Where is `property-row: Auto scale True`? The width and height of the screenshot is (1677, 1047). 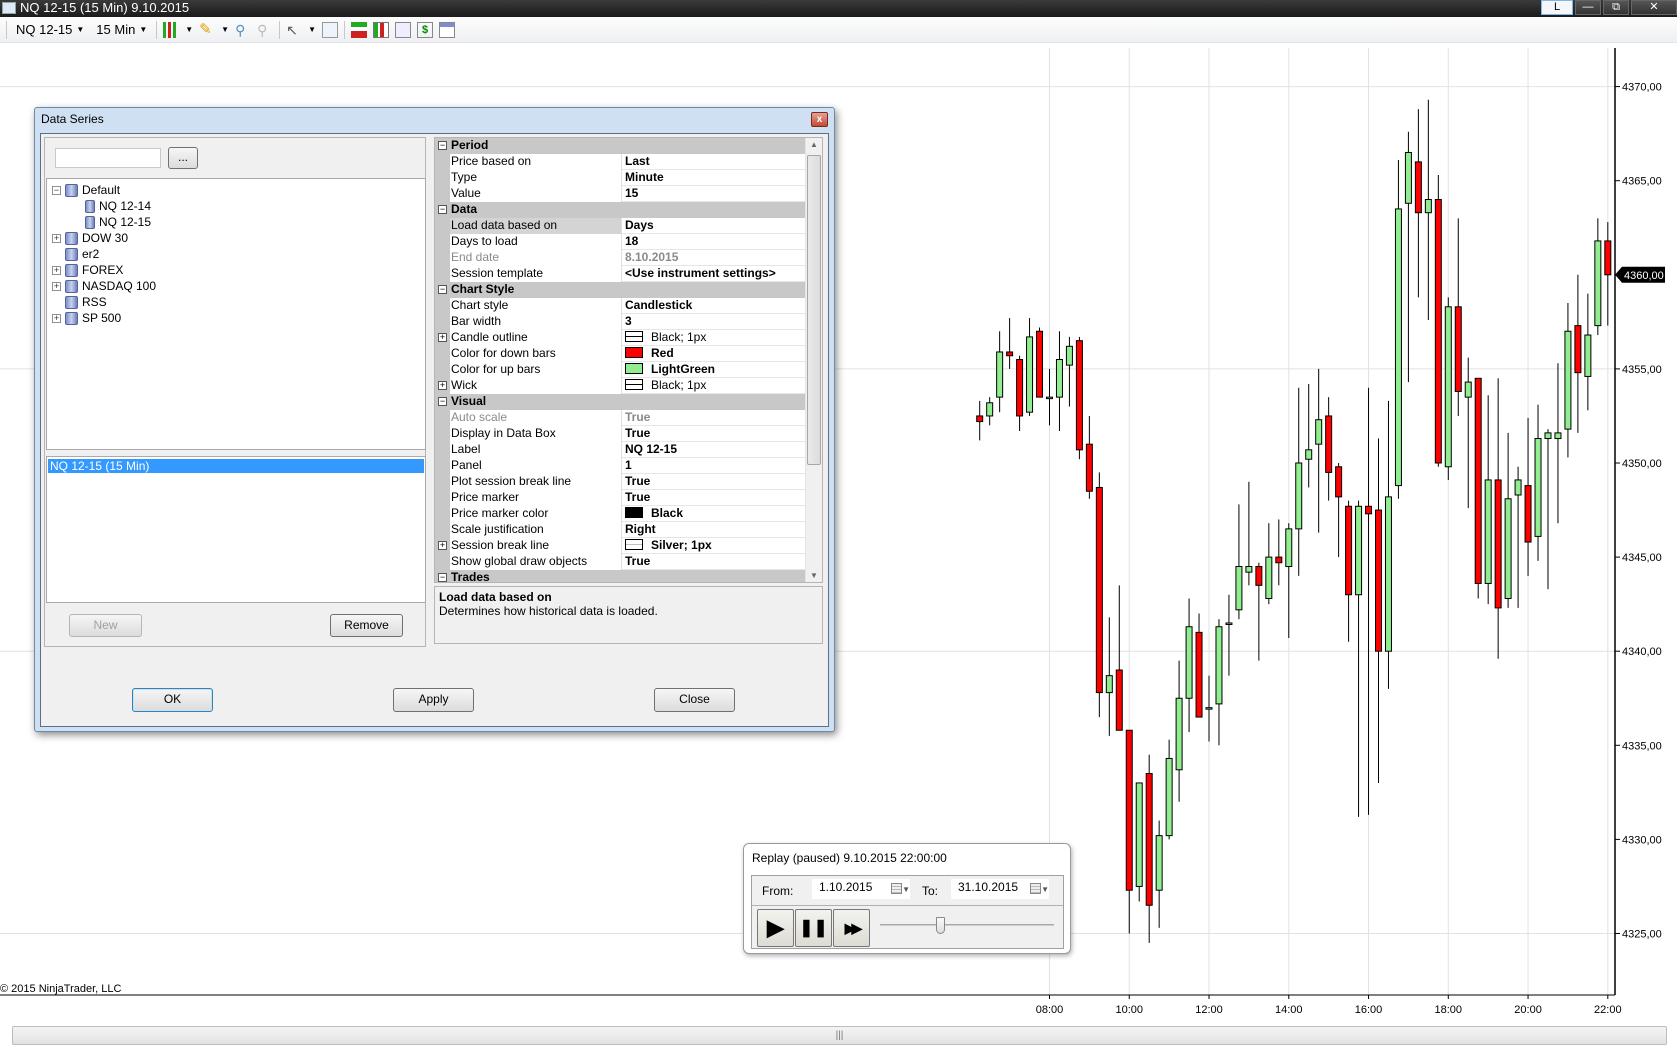
property-row: Auto scale True is located at coordinates (620, 418).